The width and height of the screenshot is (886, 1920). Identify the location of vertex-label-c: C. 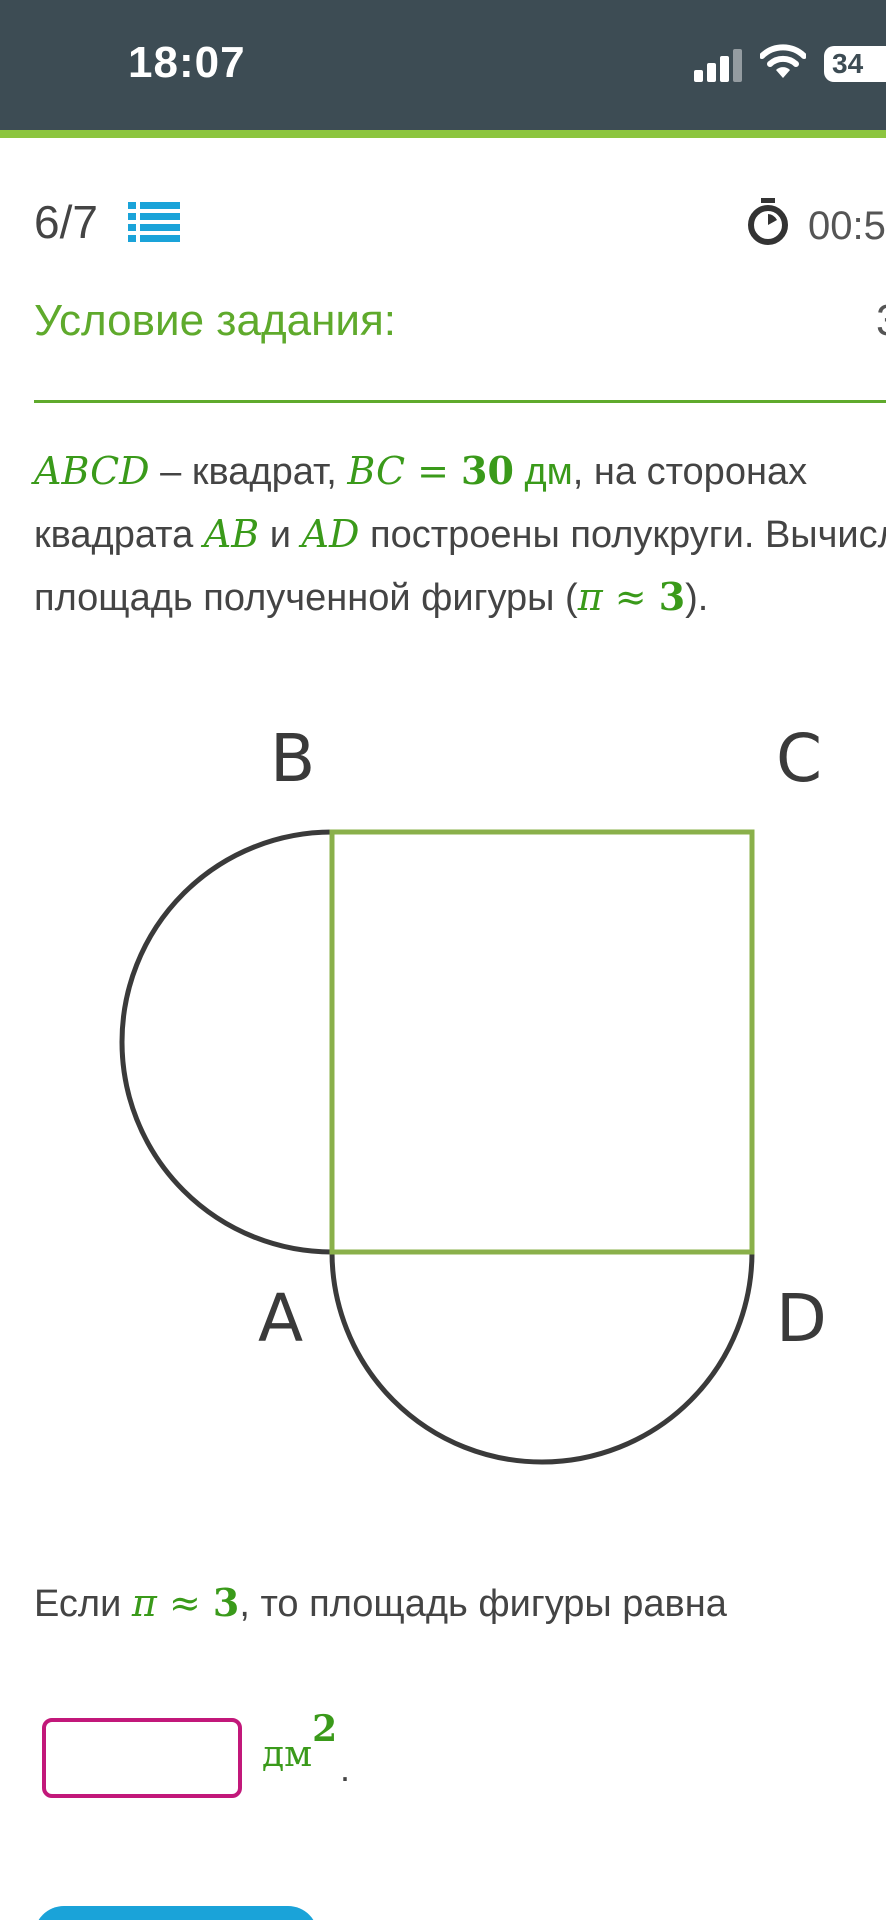
(799, 758).